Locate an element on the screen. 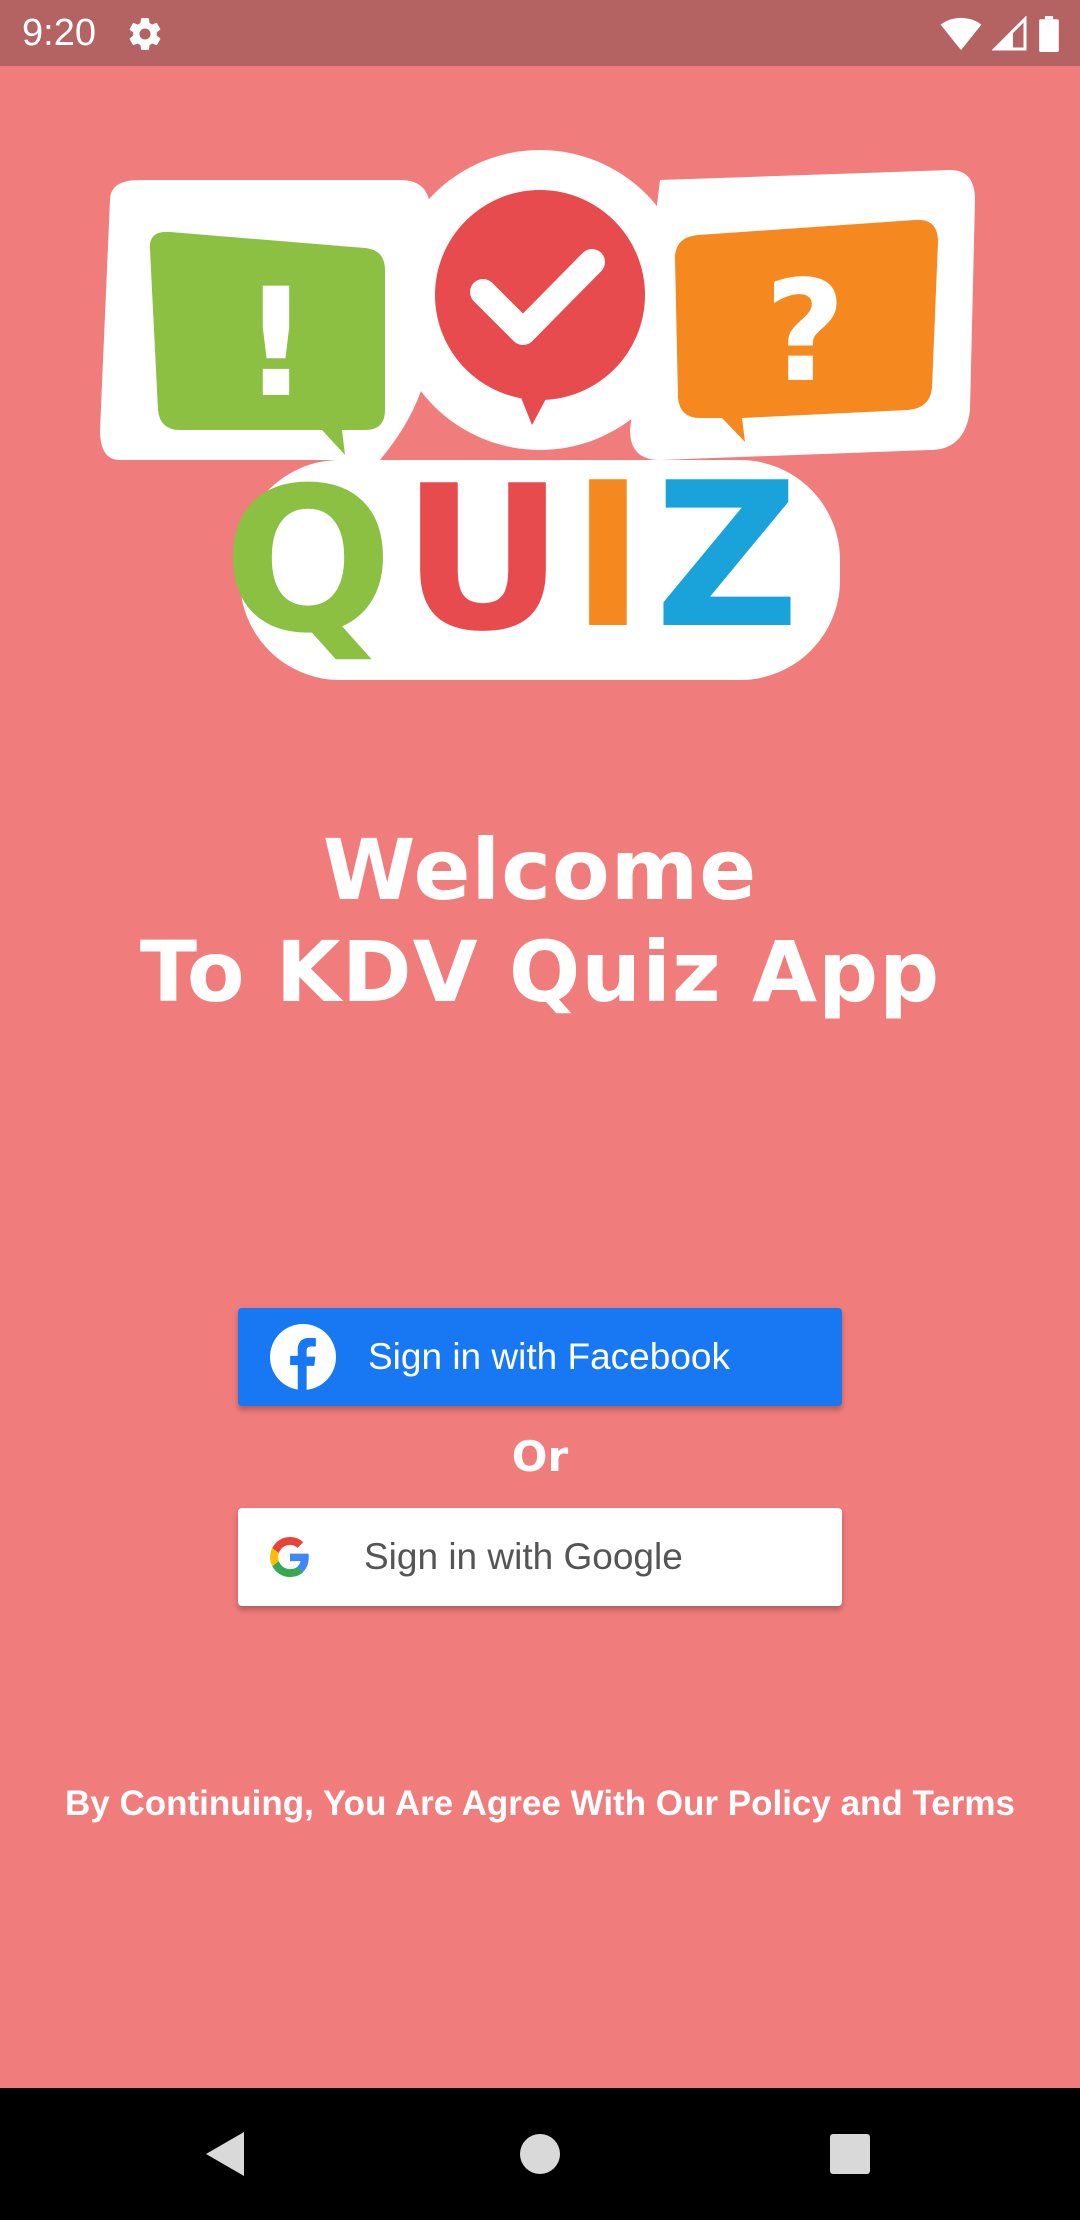  home-icon is located at coordinates (540, 2154).